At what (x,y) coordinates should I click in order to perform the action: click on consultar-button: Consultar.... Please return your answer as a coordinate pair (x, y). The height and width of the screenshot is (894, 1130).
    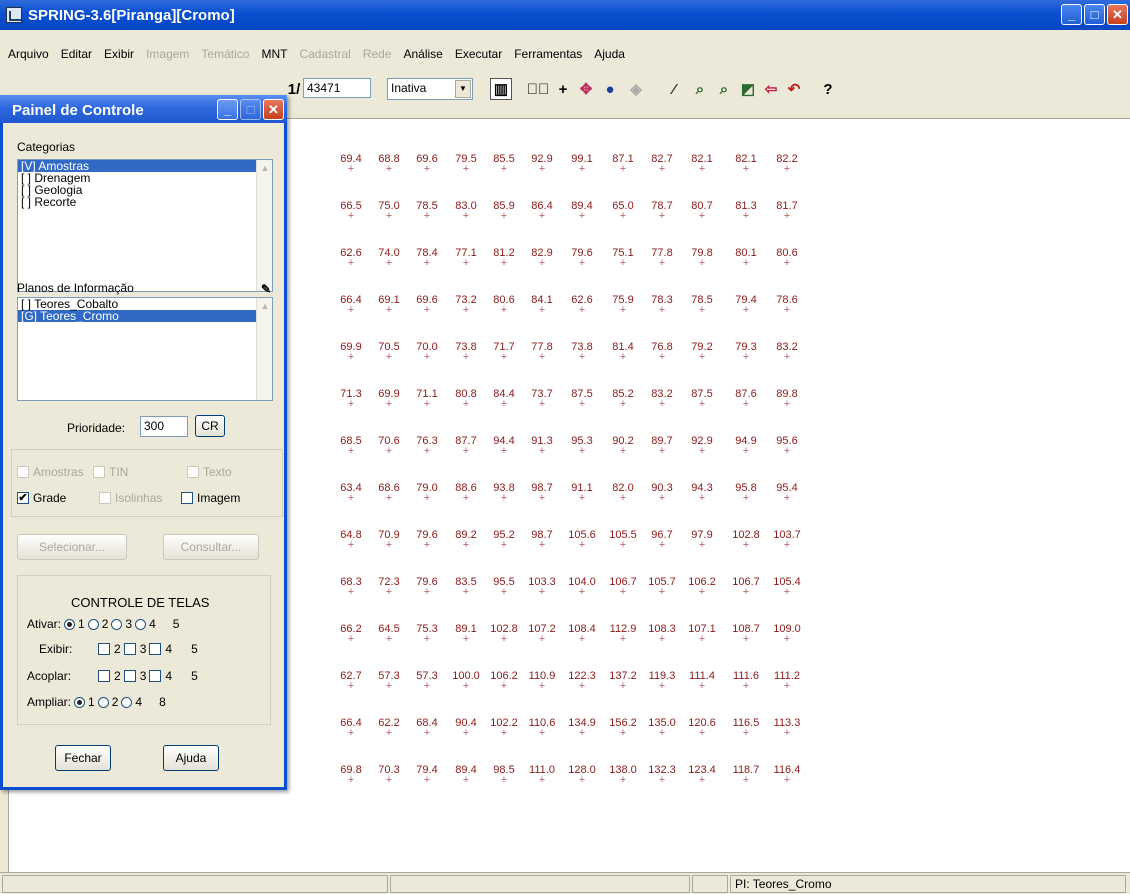
    Looking at the image, I should click on (211, 547).